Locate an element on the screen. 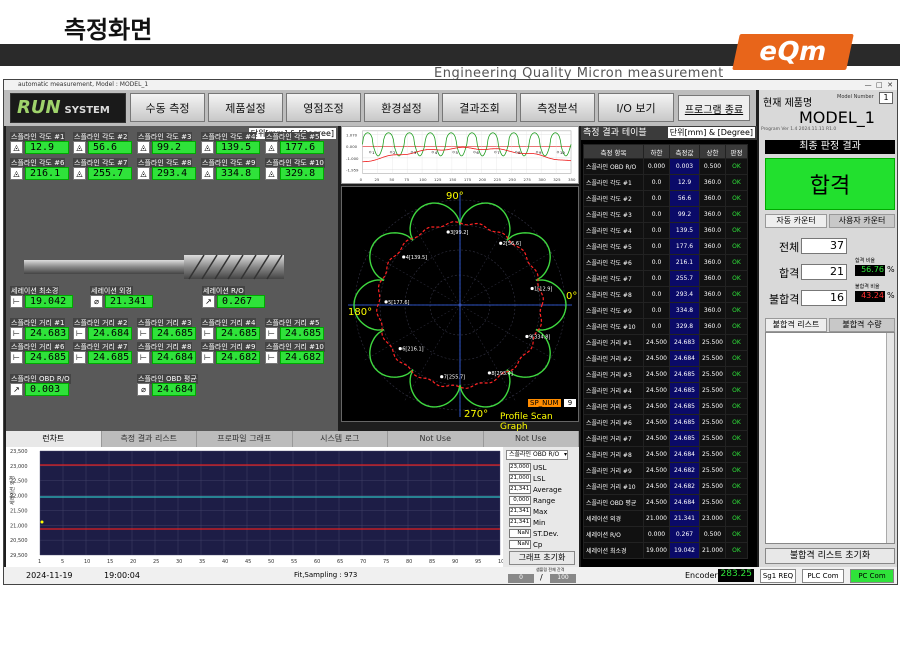 Image resolution: width=900 pixels, height=667 pixels. pass-ratio-unit: % is located at coordinates (891, 269).